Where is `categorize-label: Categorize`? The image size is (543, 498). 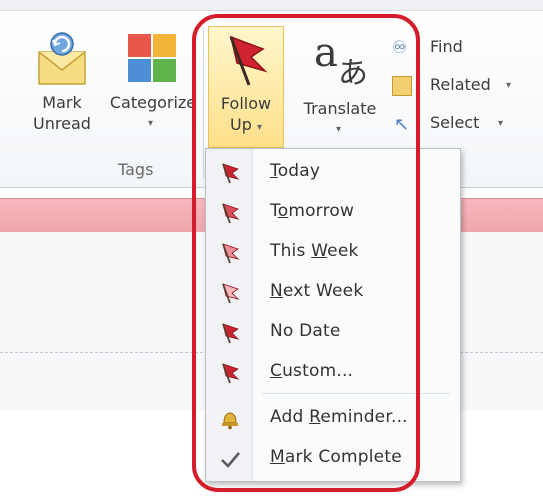 categorize-label: Categorize is located at coordinates (153, 102).